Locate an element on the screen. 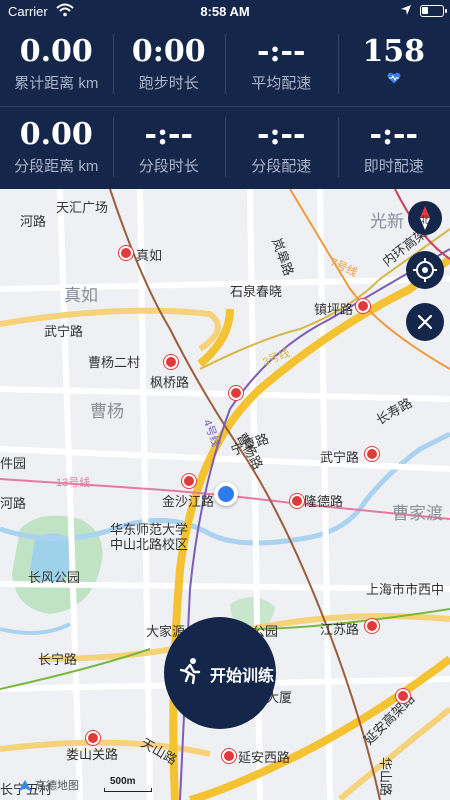 This screenshot has height=800, width=450. stat-average-pace: -:-- 平均配速 is located at coordinates (281, 65).